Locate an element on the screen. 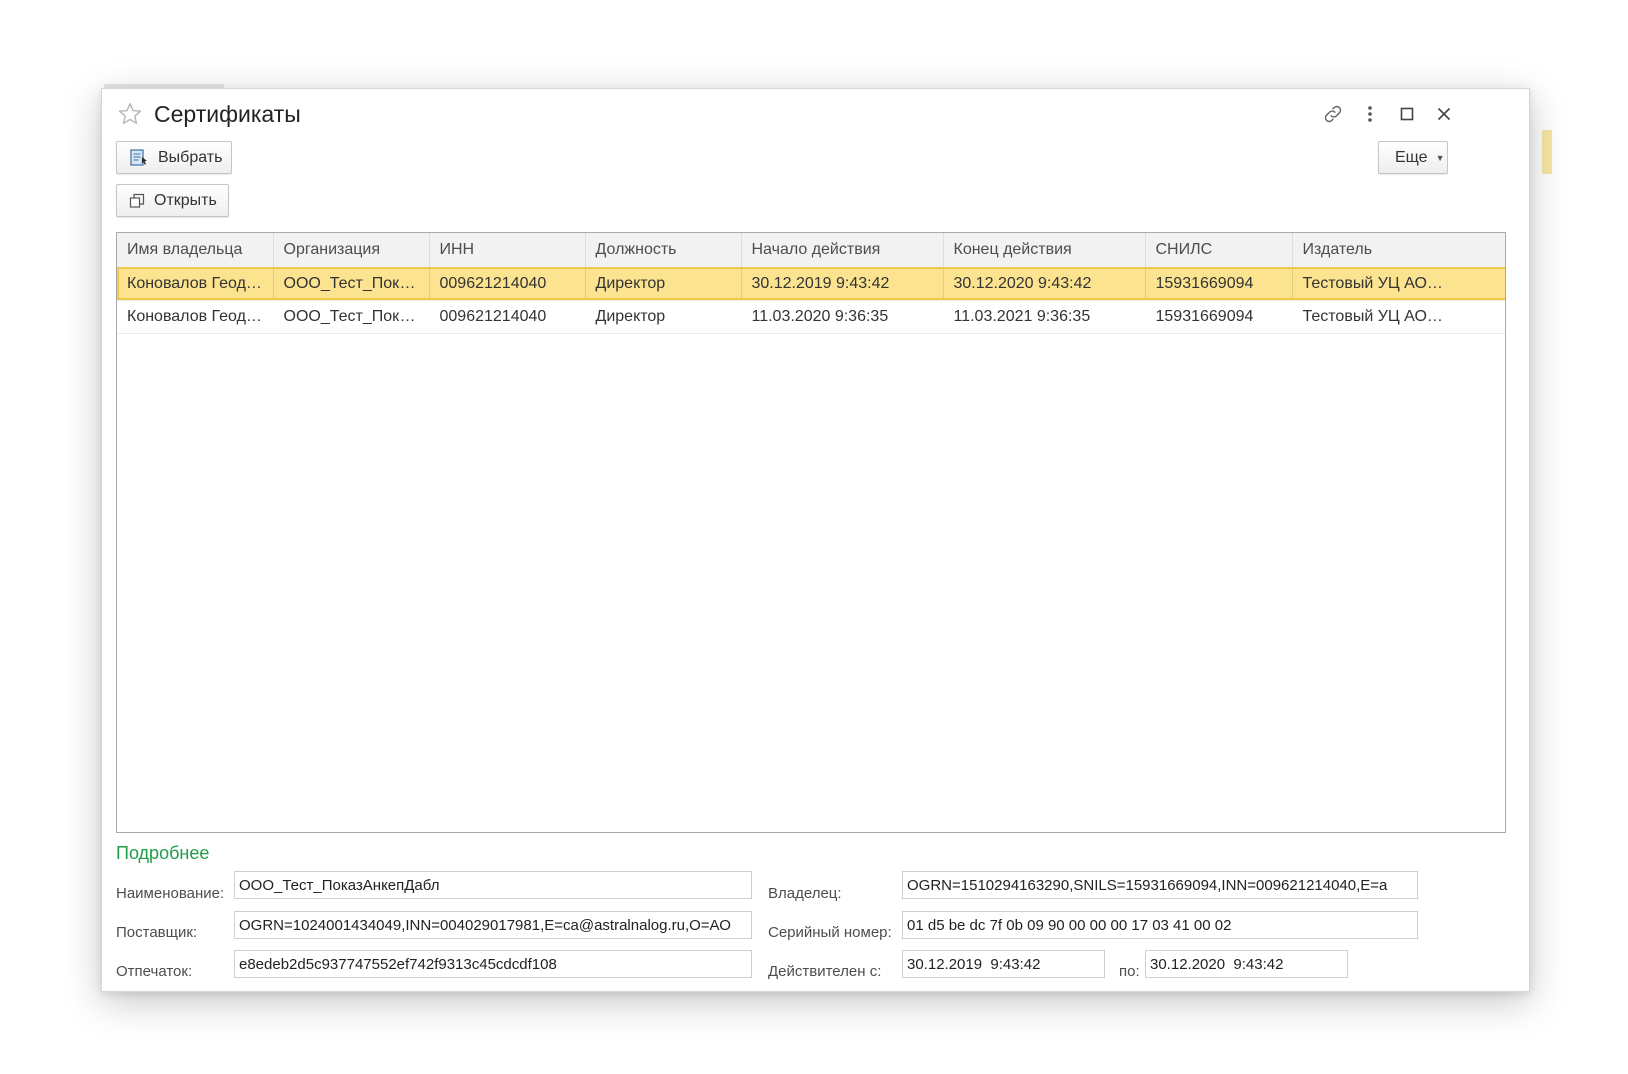 The image size is (1628, 1074). serial-number-label: Серийный номер: is located at coordinates (830, 932).